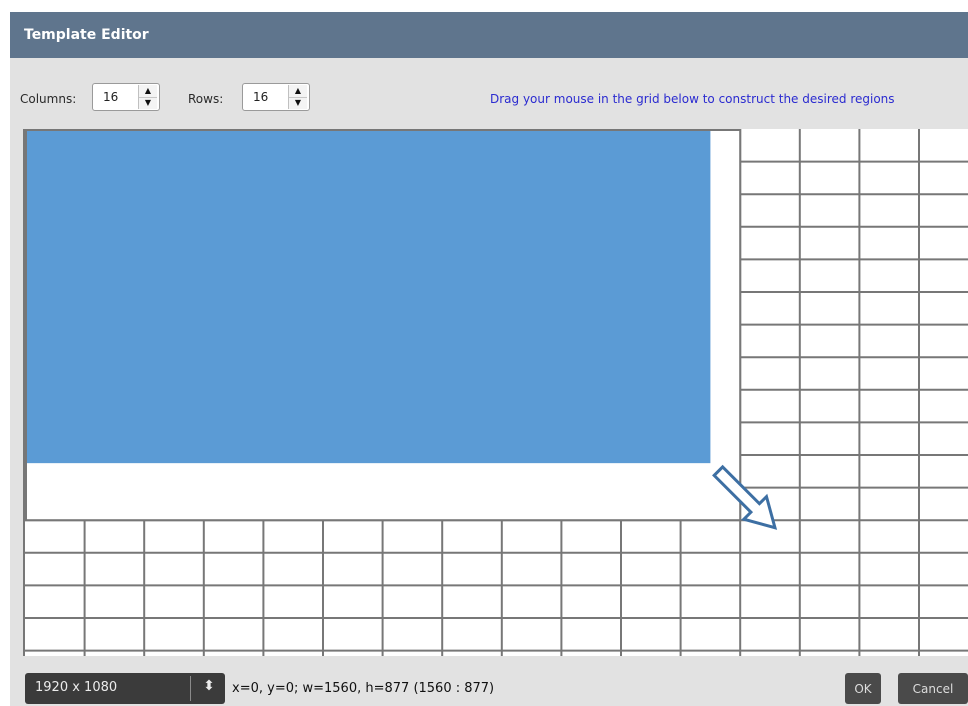 Image resolution: width=968 pixels, height=706 pixels. What do you see at coordinates (298, 103) in the screenshot?
I see `rows-decrement-icon: ▼` at bounding box center [298, 103].